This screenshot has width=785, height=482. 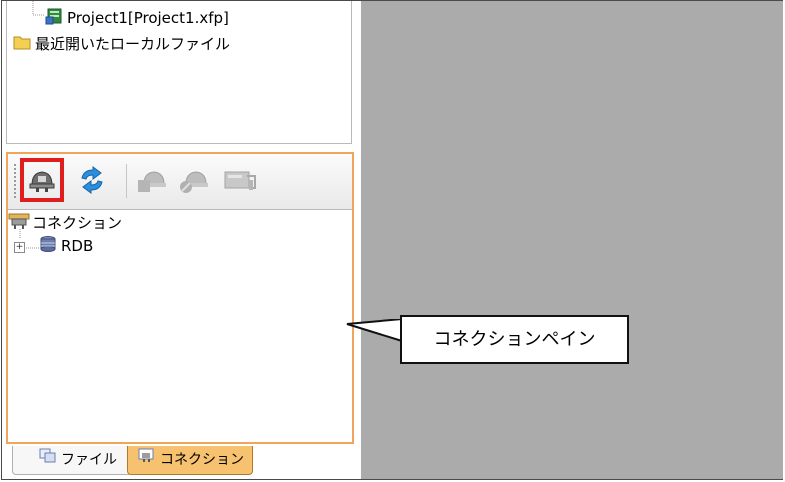 I want to click on folder-icon, so click(x=22, y=44).